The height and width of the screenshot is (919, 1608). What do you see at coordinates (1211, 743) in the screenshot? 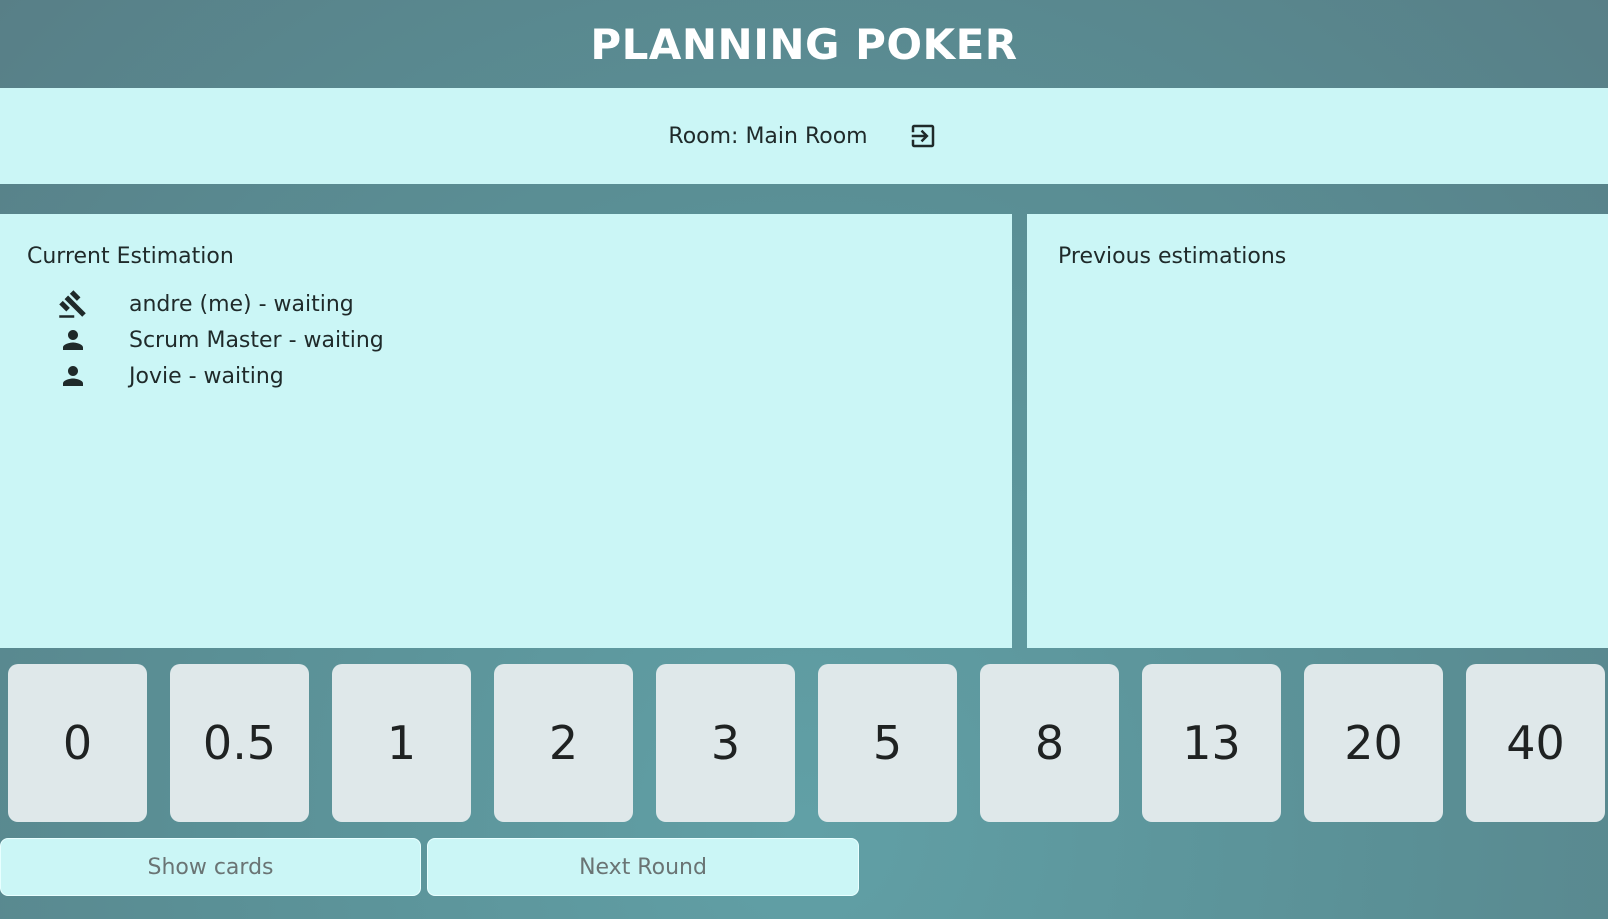
I see `card-13: 13` at bounding box center [1211, 743].